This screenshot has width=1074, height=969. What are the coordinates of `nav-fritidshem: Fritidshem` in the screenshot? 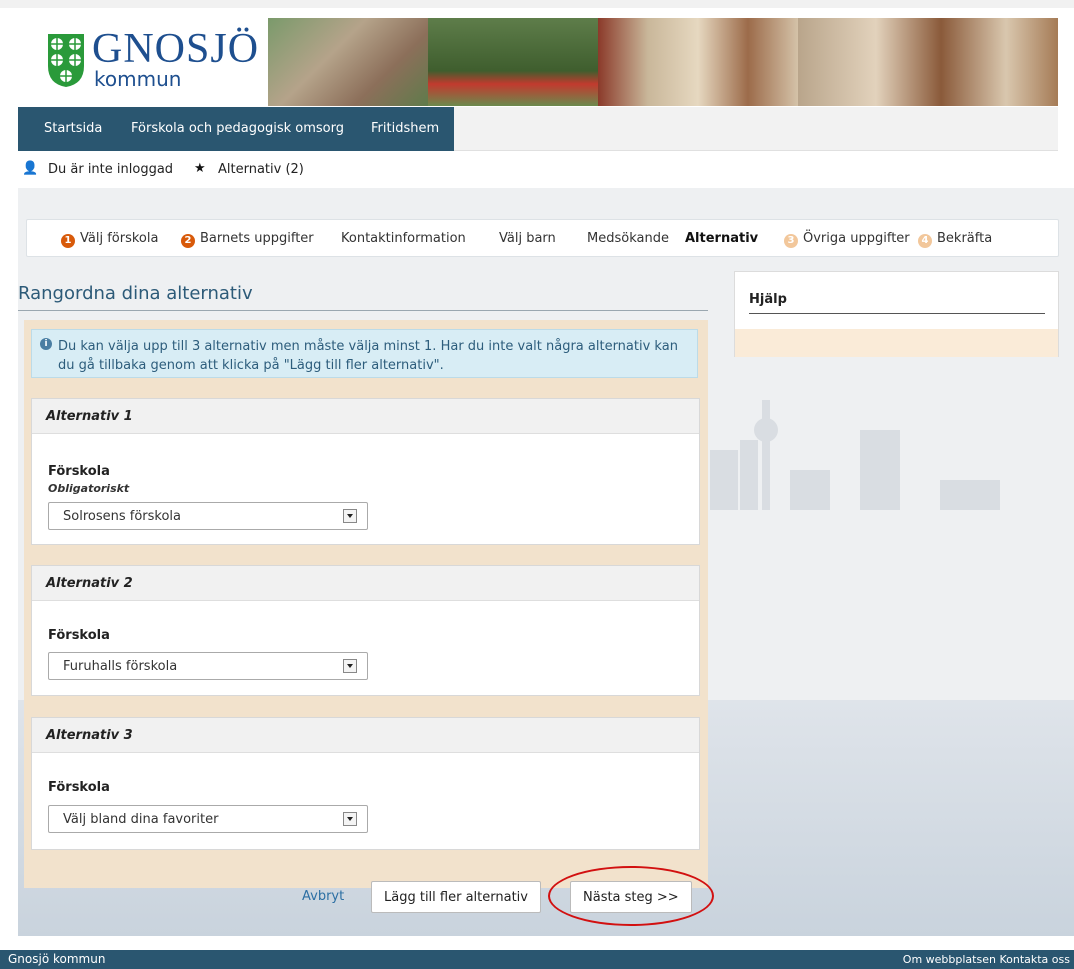 It's located at (405, 128).